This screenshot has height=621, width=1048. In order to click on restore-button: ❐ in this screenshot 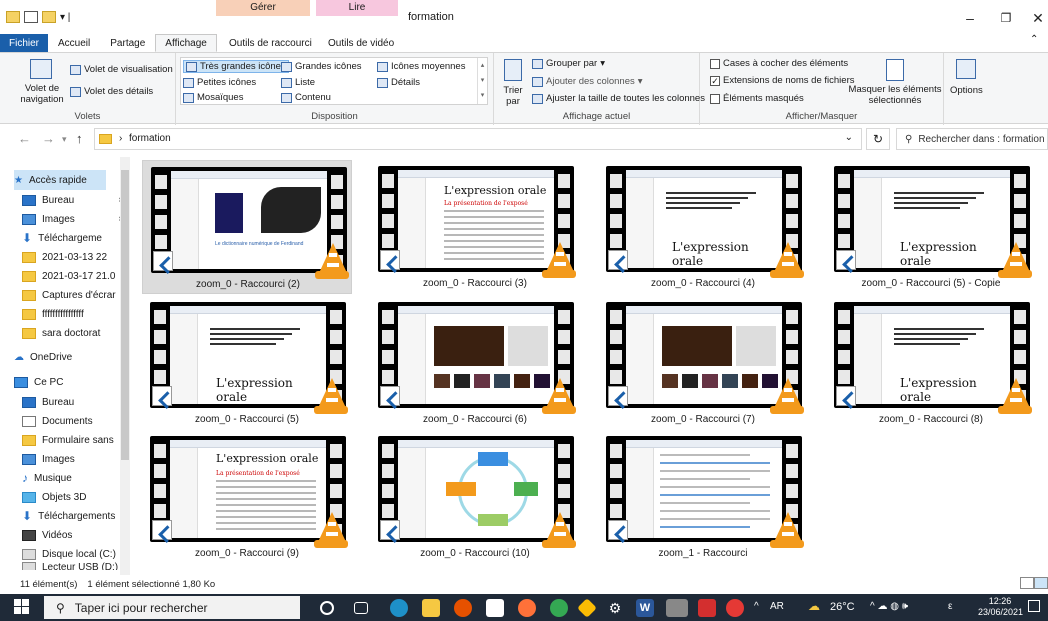, I will do `click(1006, 18)`.